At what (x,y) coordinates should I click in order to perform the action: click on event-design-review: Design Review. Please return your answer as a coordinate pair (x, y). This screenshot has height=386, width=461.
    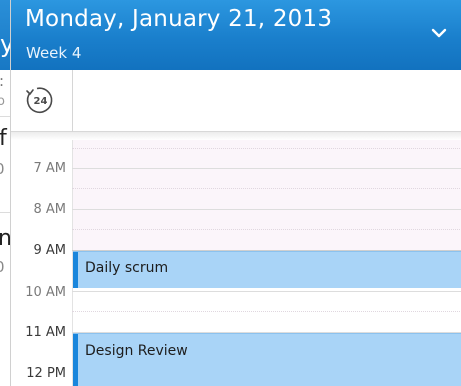
    Looking at the image, I should click on (267, 359).